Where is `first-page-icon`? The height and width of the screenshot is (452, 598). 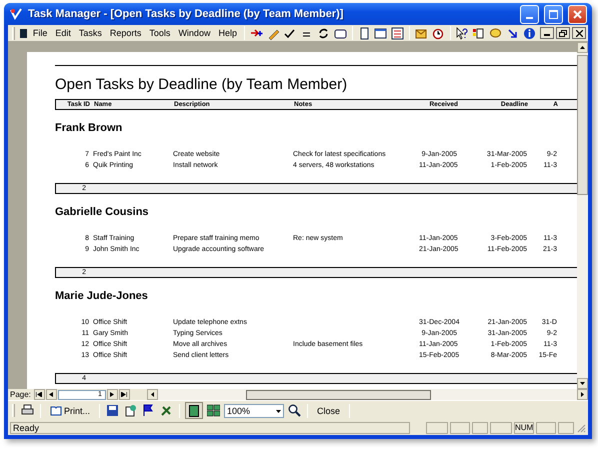
first-page-icon is located at coordinates (39, 394).